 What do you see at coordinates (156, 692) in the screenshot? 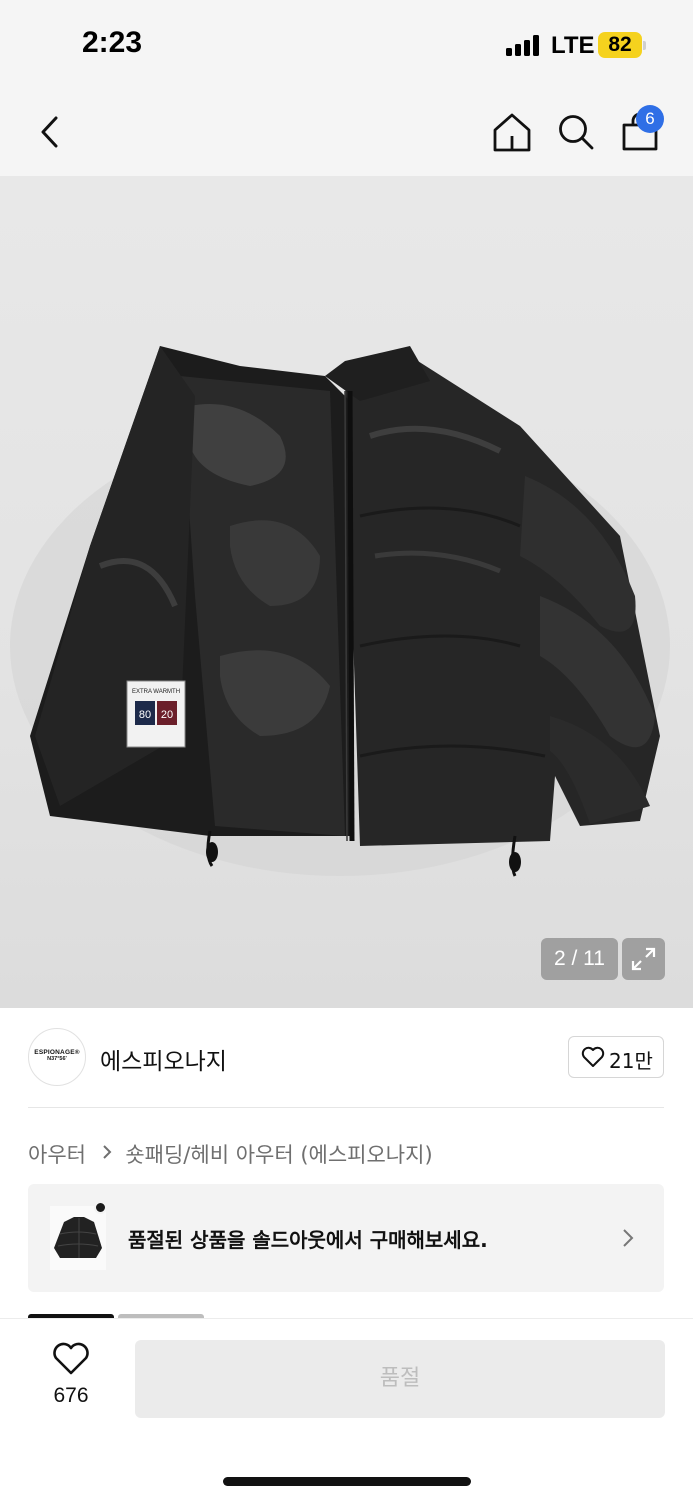
I see `jacket-tag-label: EXTRA WARMTH` at bounding box center [156, 692].